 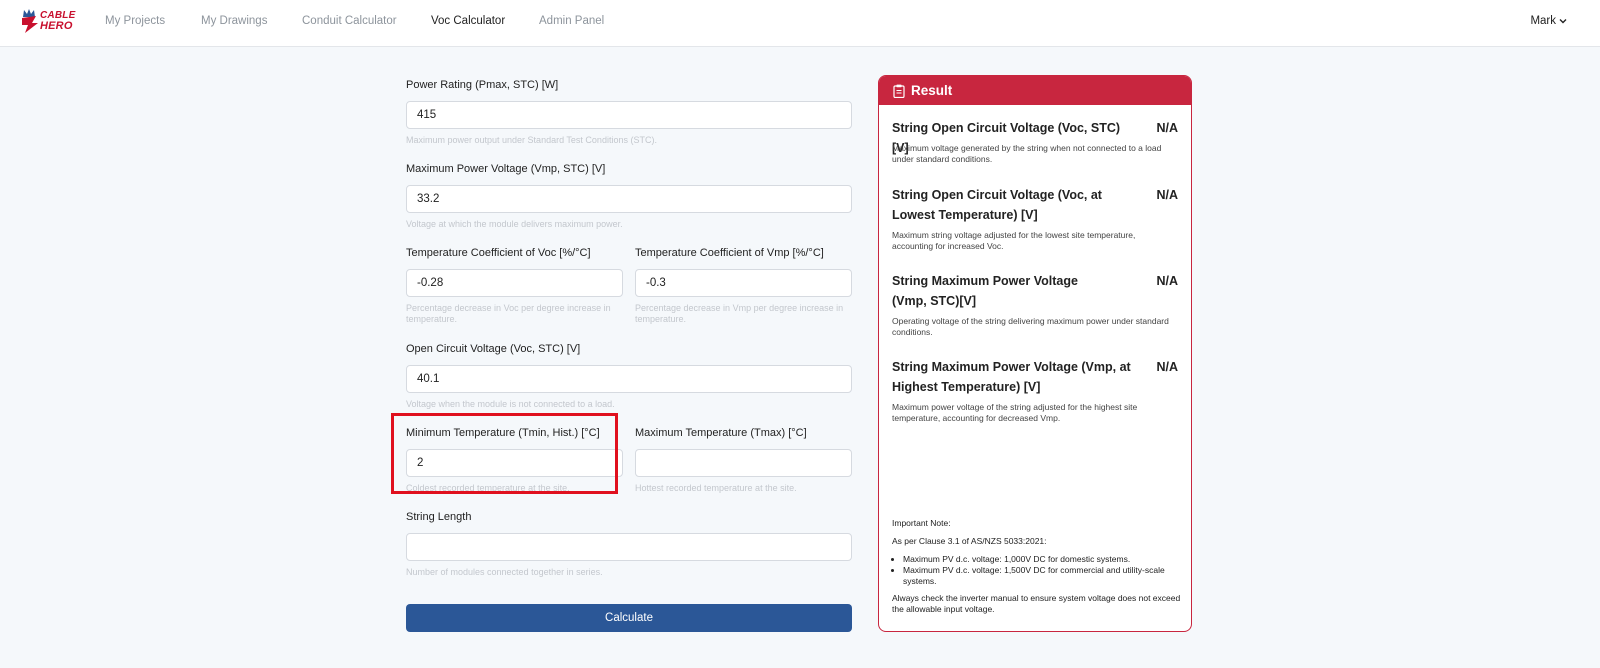 What do you see at coordinates (439, 517) in the screenshot?
I see `string-length-label: String Length` at bounding box center [439, 517].